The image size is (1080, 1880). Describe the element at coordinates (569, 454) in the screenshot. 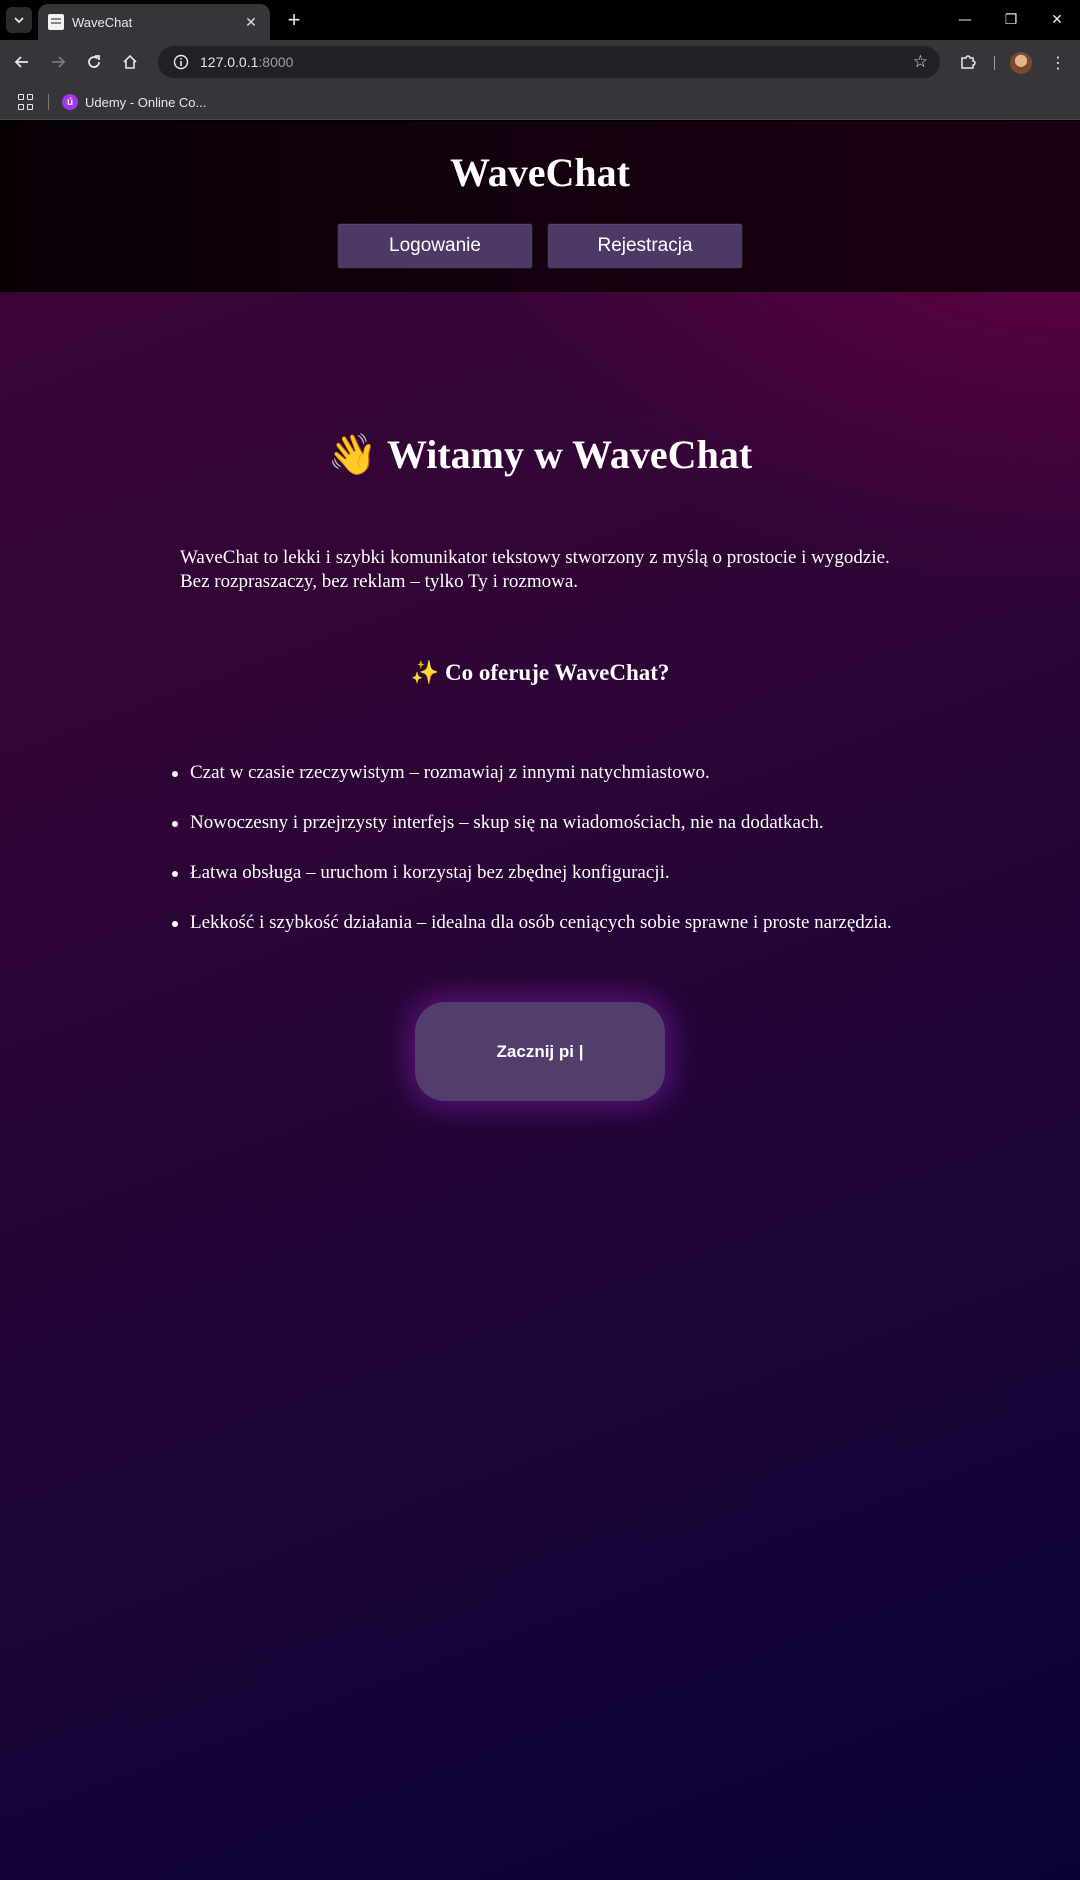

I see `welcome-text: Witamy w WaveChat` at that location.